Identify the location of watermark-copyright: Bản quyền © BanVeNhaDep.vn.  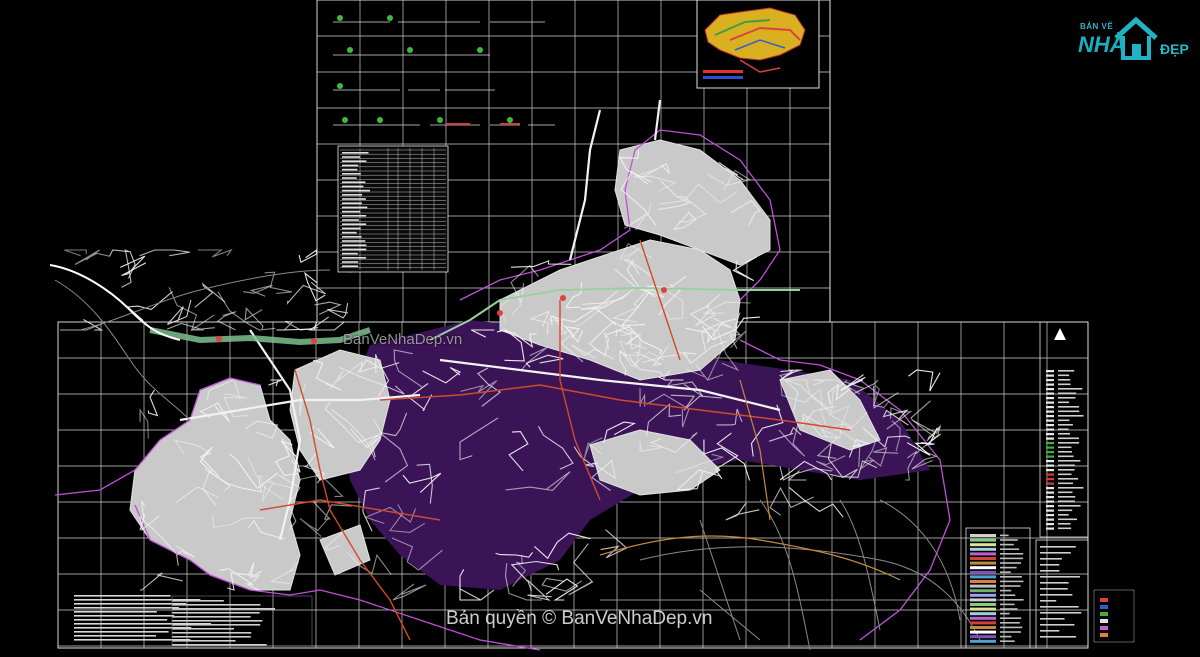
(579, 618).